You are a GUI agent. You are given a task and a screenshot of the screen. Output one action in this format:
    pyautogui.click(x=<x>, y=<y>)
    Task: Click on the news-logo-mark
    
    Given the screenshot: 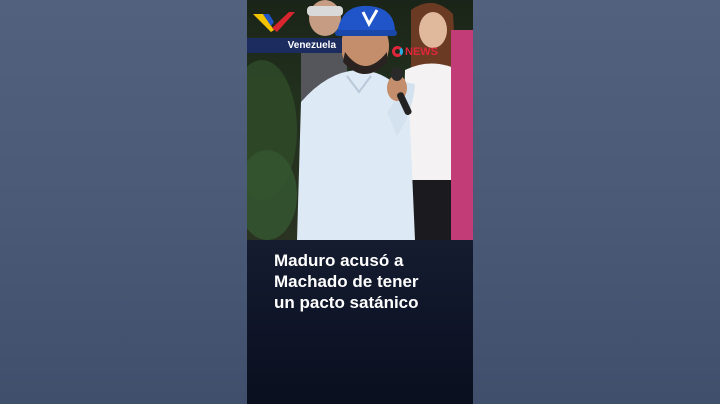 What is the action you would take?
    pyautogui.click(x=397, y=51)
    